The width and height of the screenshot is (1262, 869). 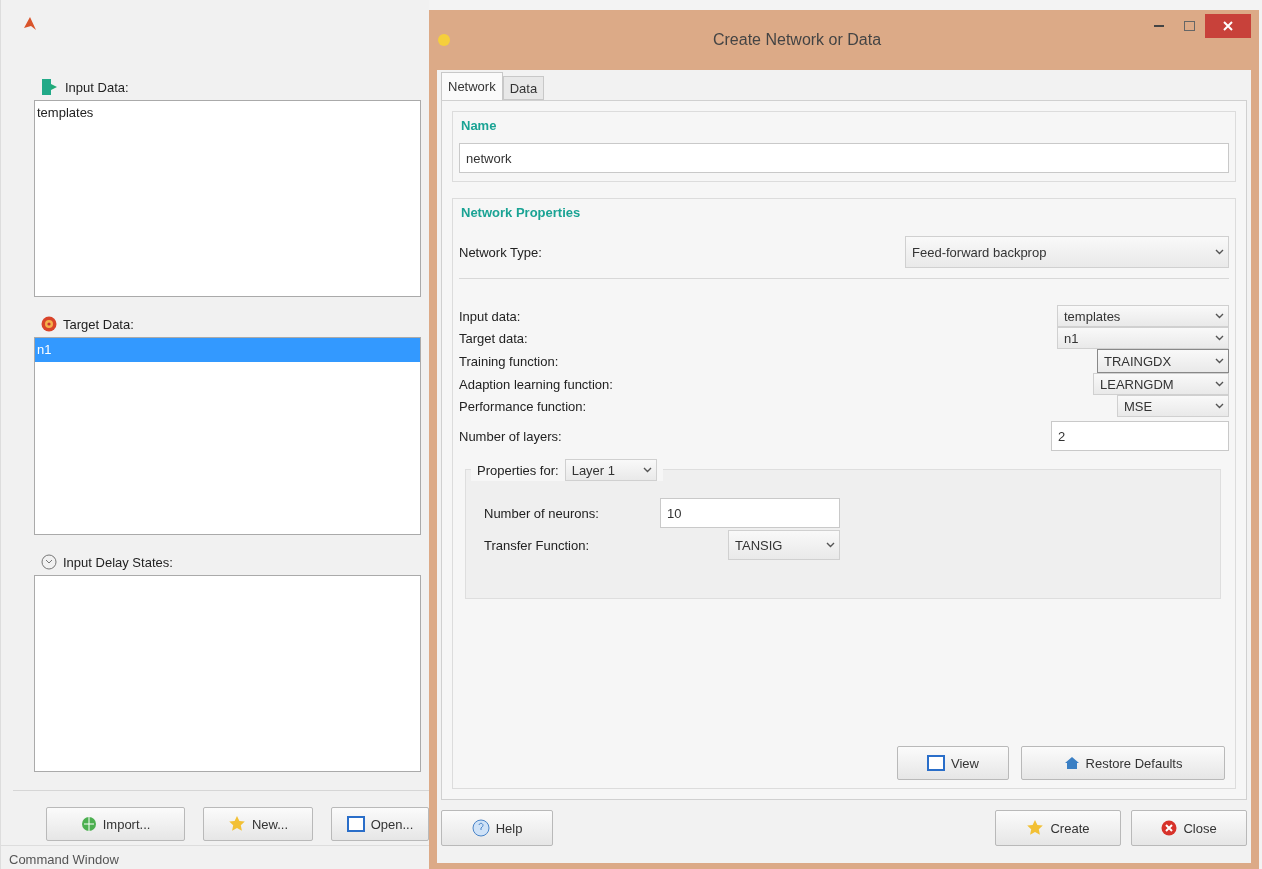 What do you see at coordinates (1159, 26) in the screenshot?
I see `minimize-icon` at bounding box center [1159, 26].